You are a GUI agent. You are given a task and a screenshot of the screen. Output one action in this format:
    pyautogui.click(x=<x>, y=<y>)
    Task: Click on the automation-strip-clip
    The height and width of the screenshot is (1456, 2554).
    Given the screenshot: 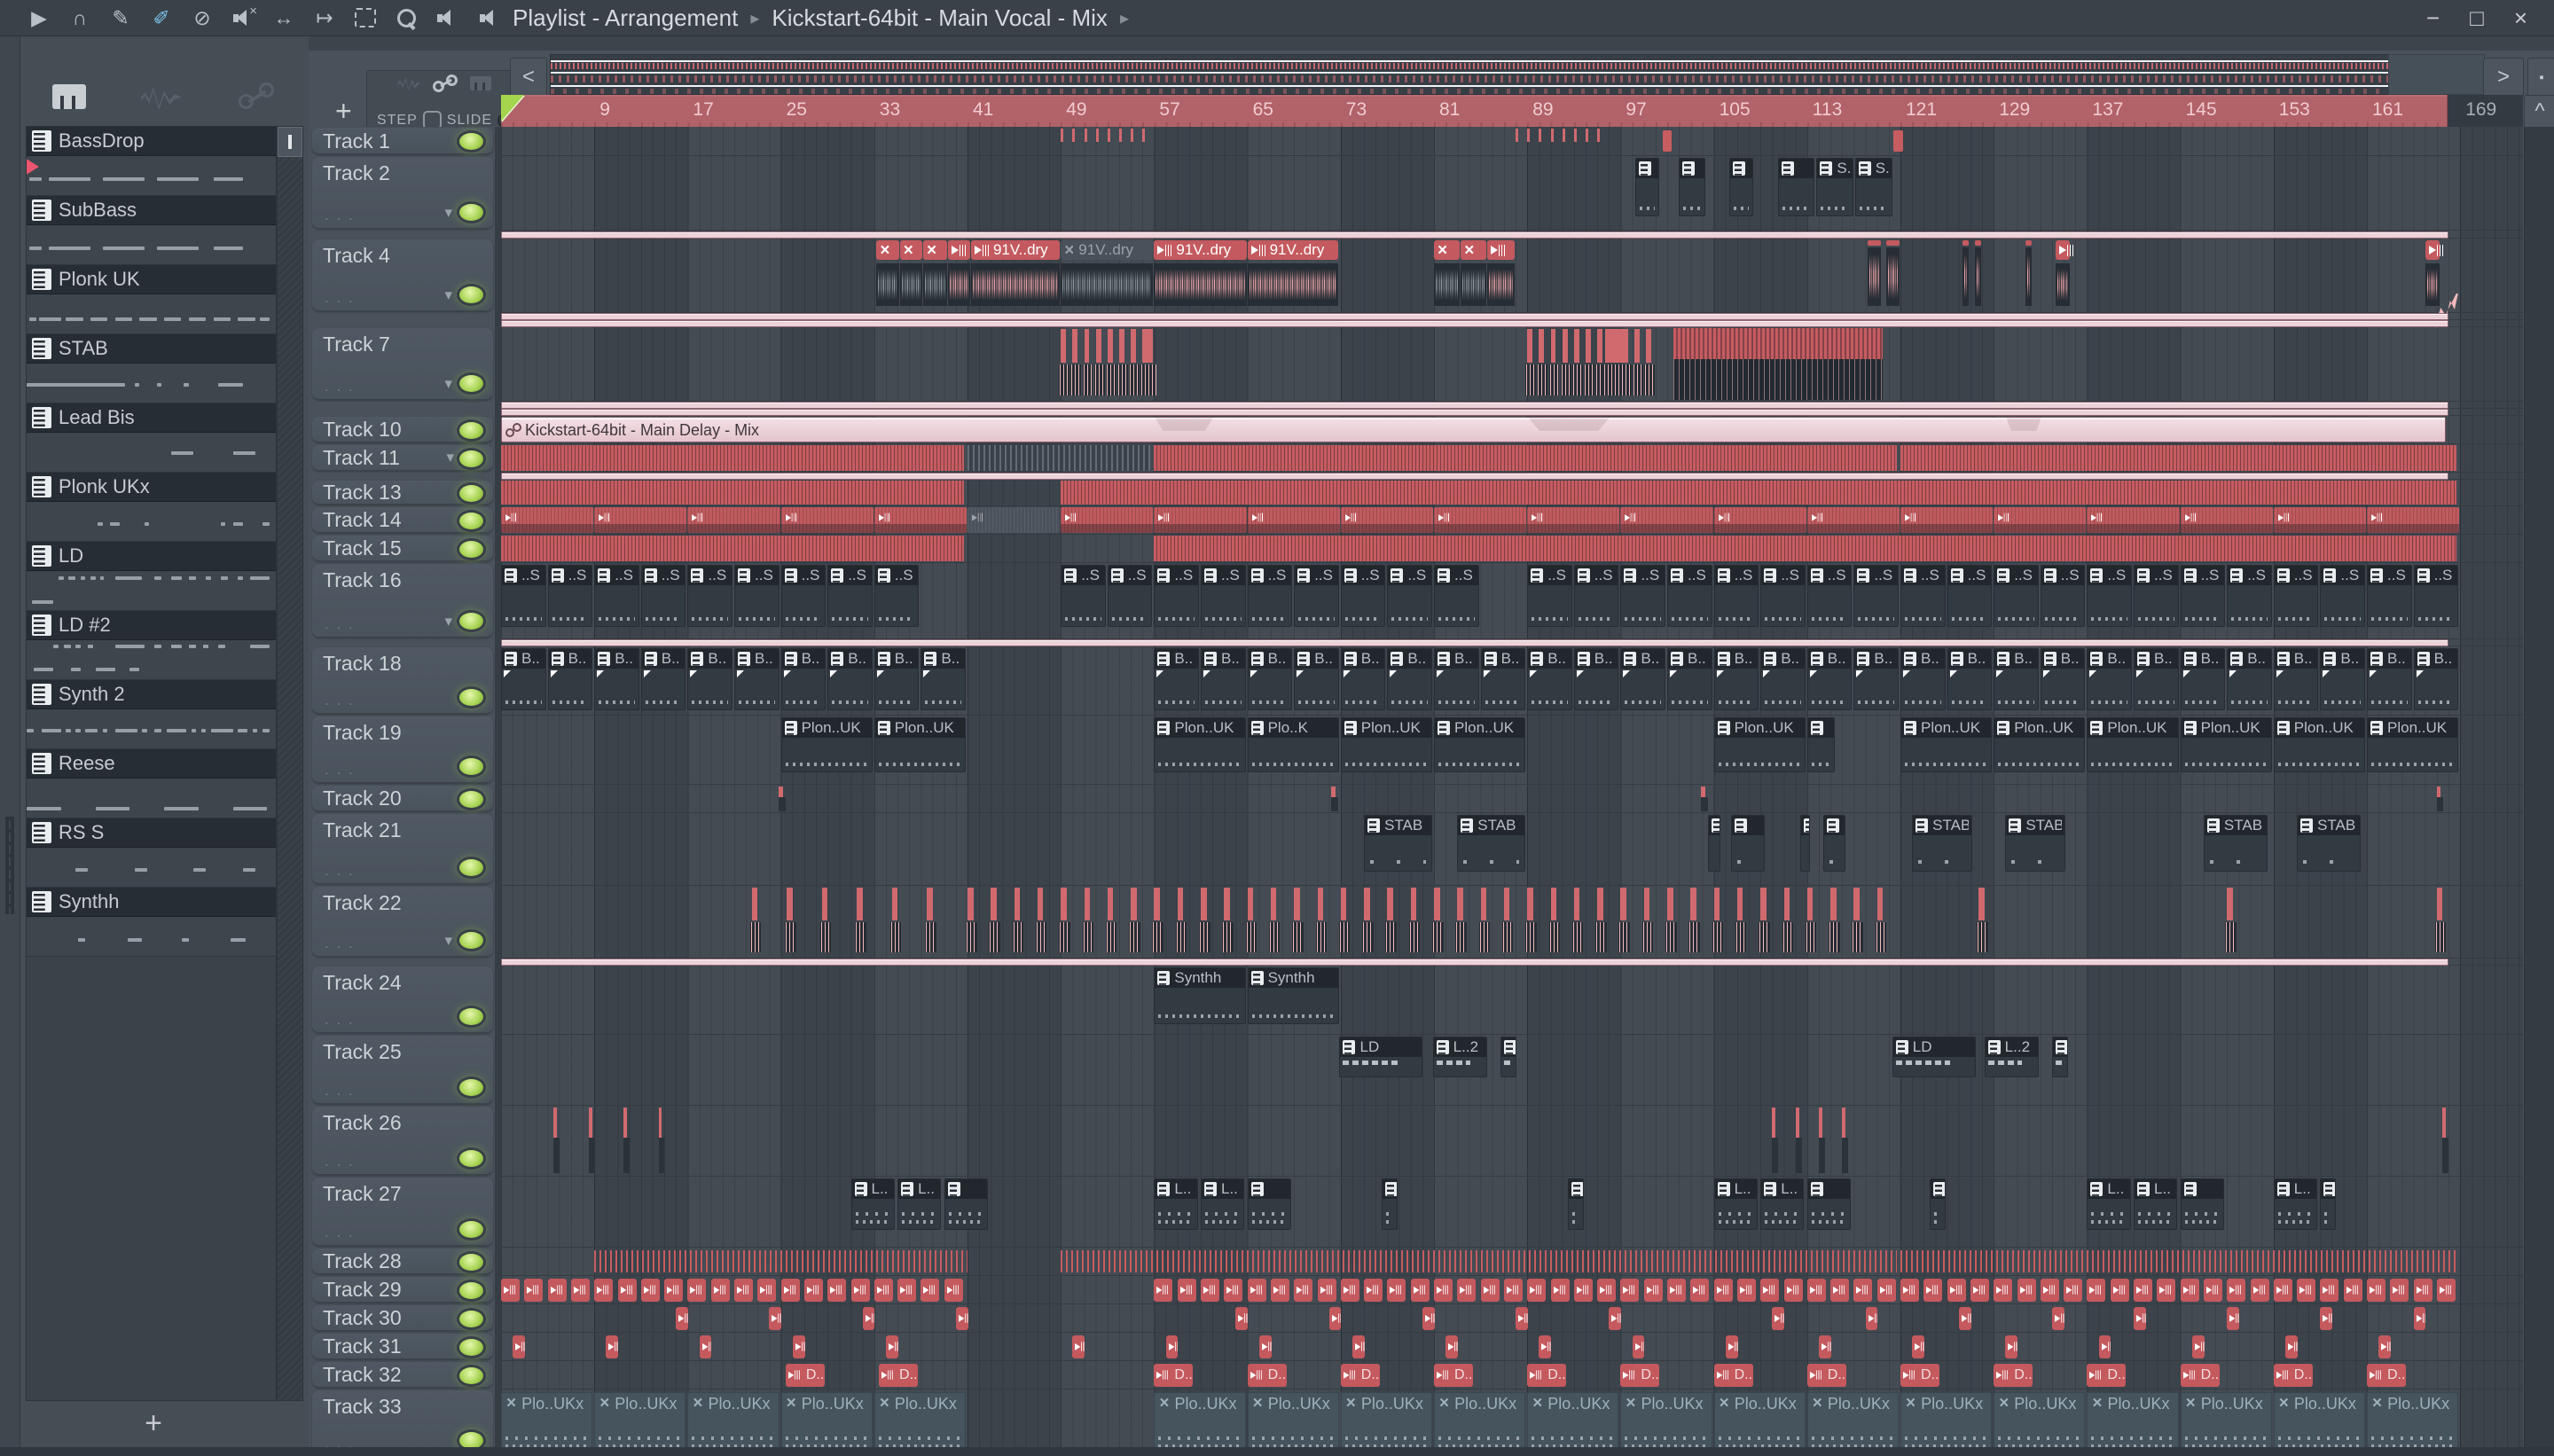 What is the action you would take?
    pyautogui.click(x=1474, y=323)
    